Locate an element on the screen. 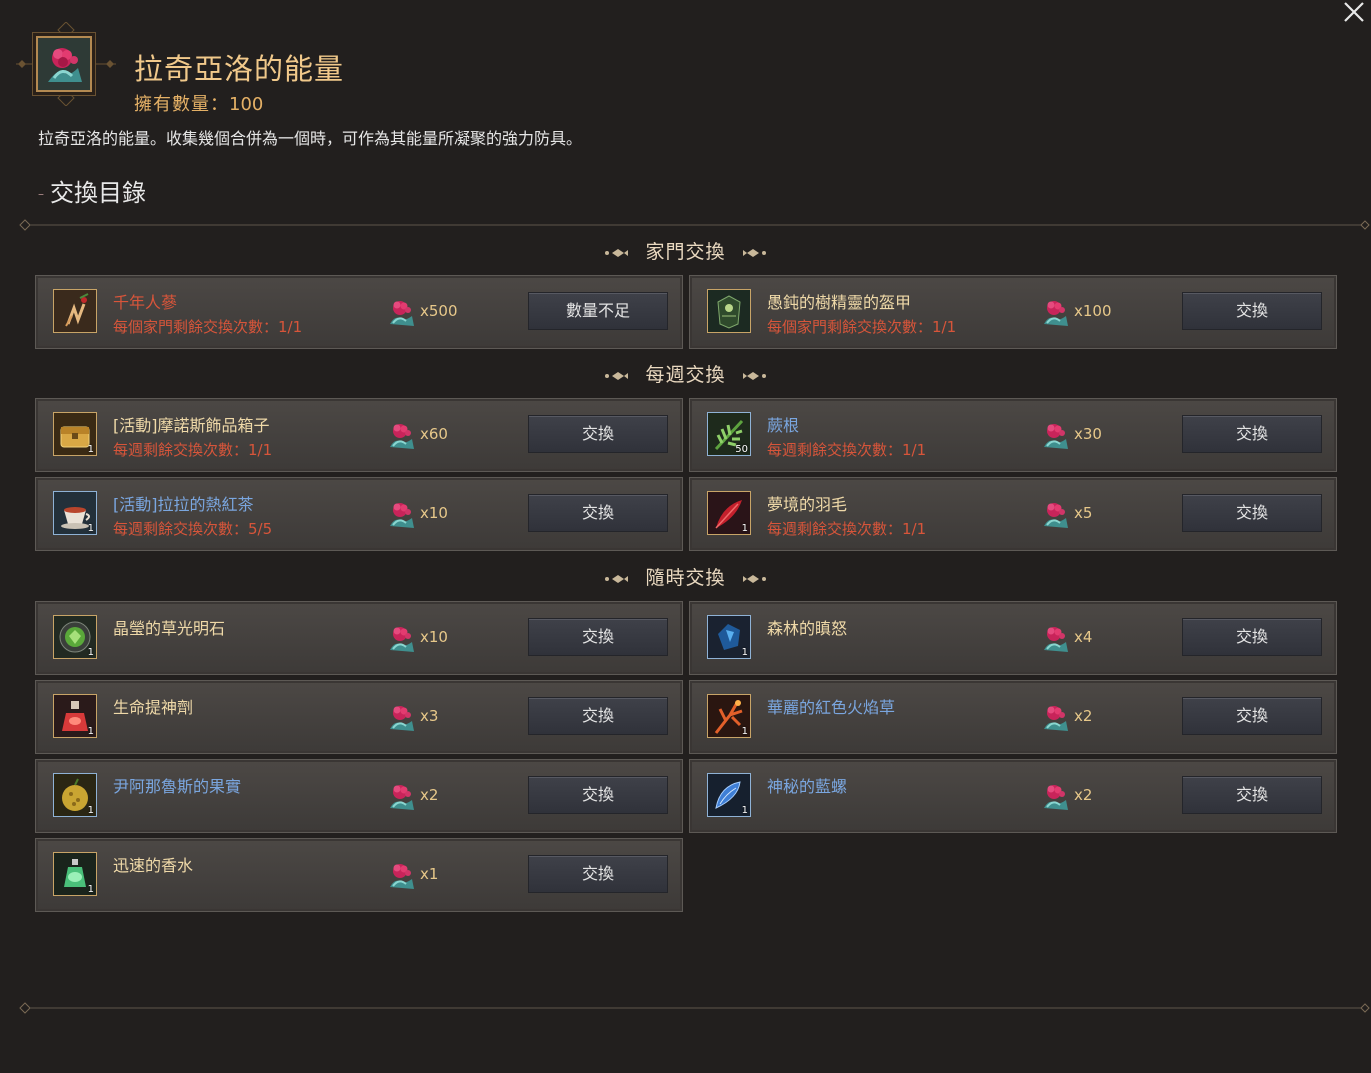 The image size is (1371, 1073). item-name: 蕨根 is located at coordinates (783, 425).